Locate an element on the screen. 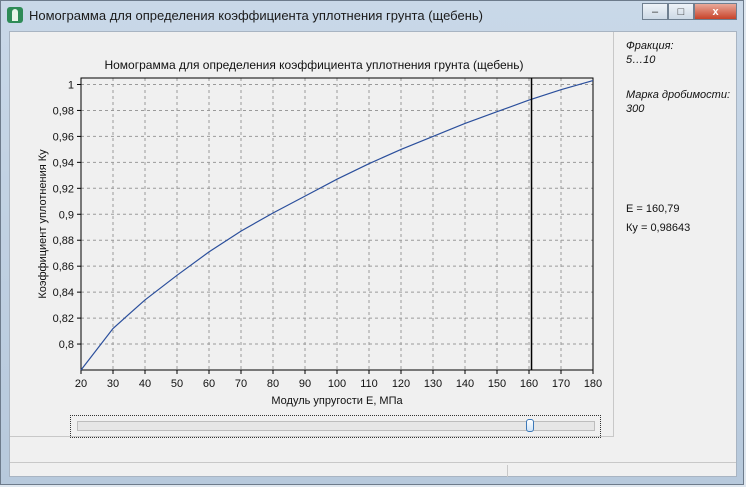 The width and height of the screenshot is (746, 487). x-tick-label: 170 is located at coordinates (561, 384).